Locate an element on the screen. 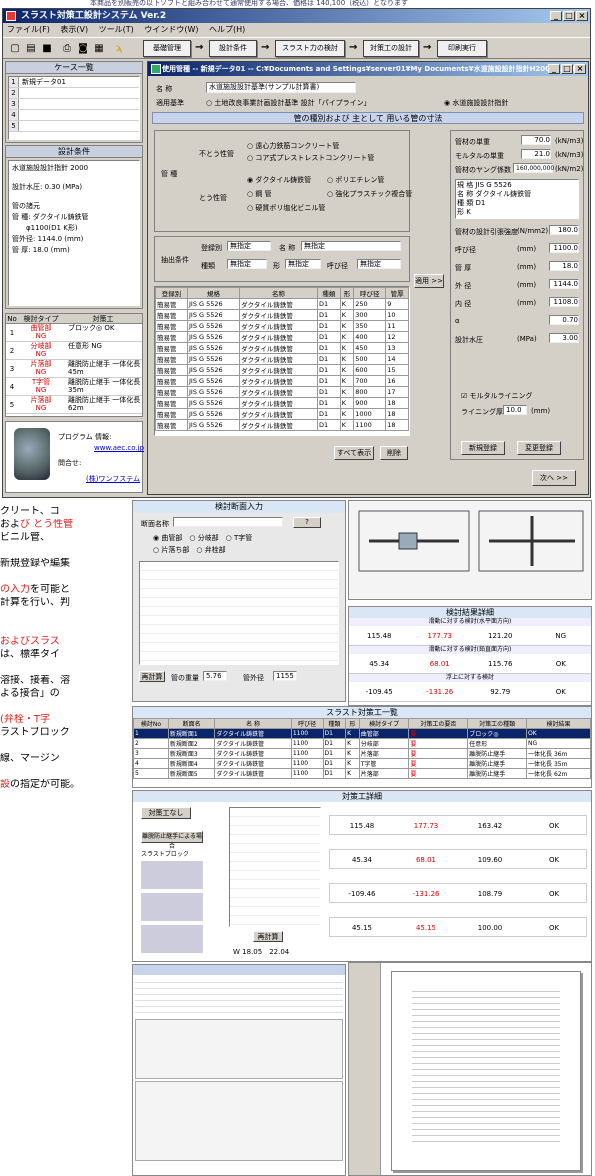 This screenshot has height=1176, width=595. no-measure-button: 対策工なし is located at coordinates (166, 813).